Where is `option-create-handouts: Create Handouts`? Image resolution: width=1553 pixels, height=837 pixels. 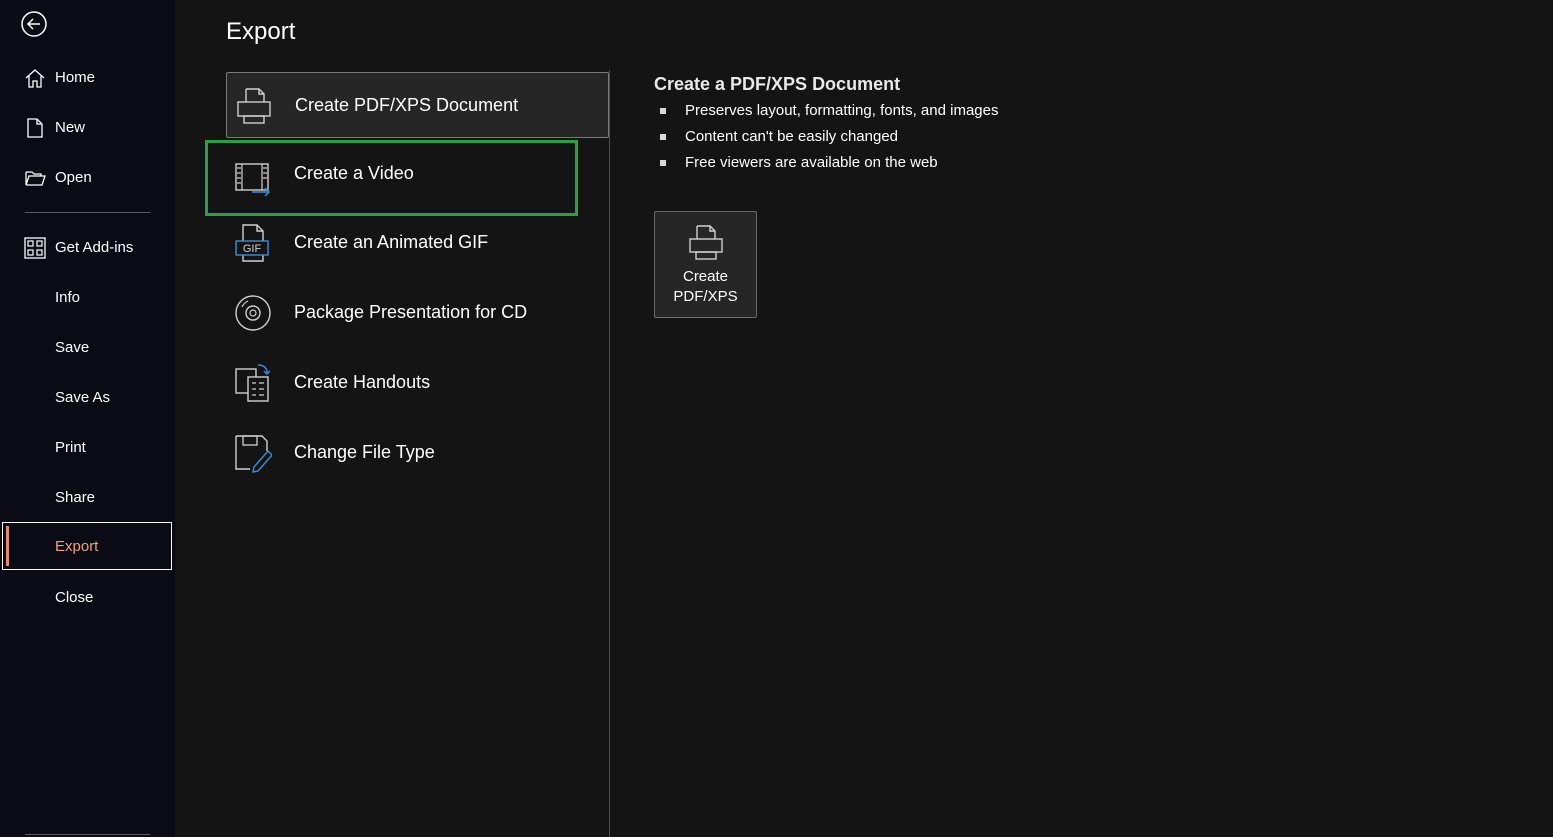
option-create-handouts: Create Handouts is located at coordinates (417, 383).